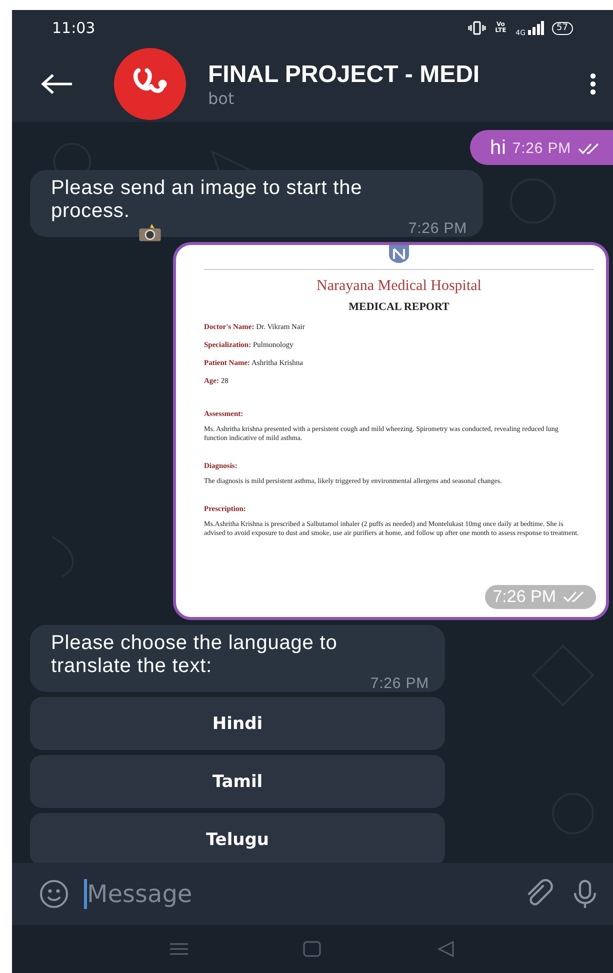 This screenshot has height=973, width=613. What do you see at coordinates (399, 307) in the screenshot?
I see `report-title: MEDICAL REPORT` at bounding box center [399, 307].